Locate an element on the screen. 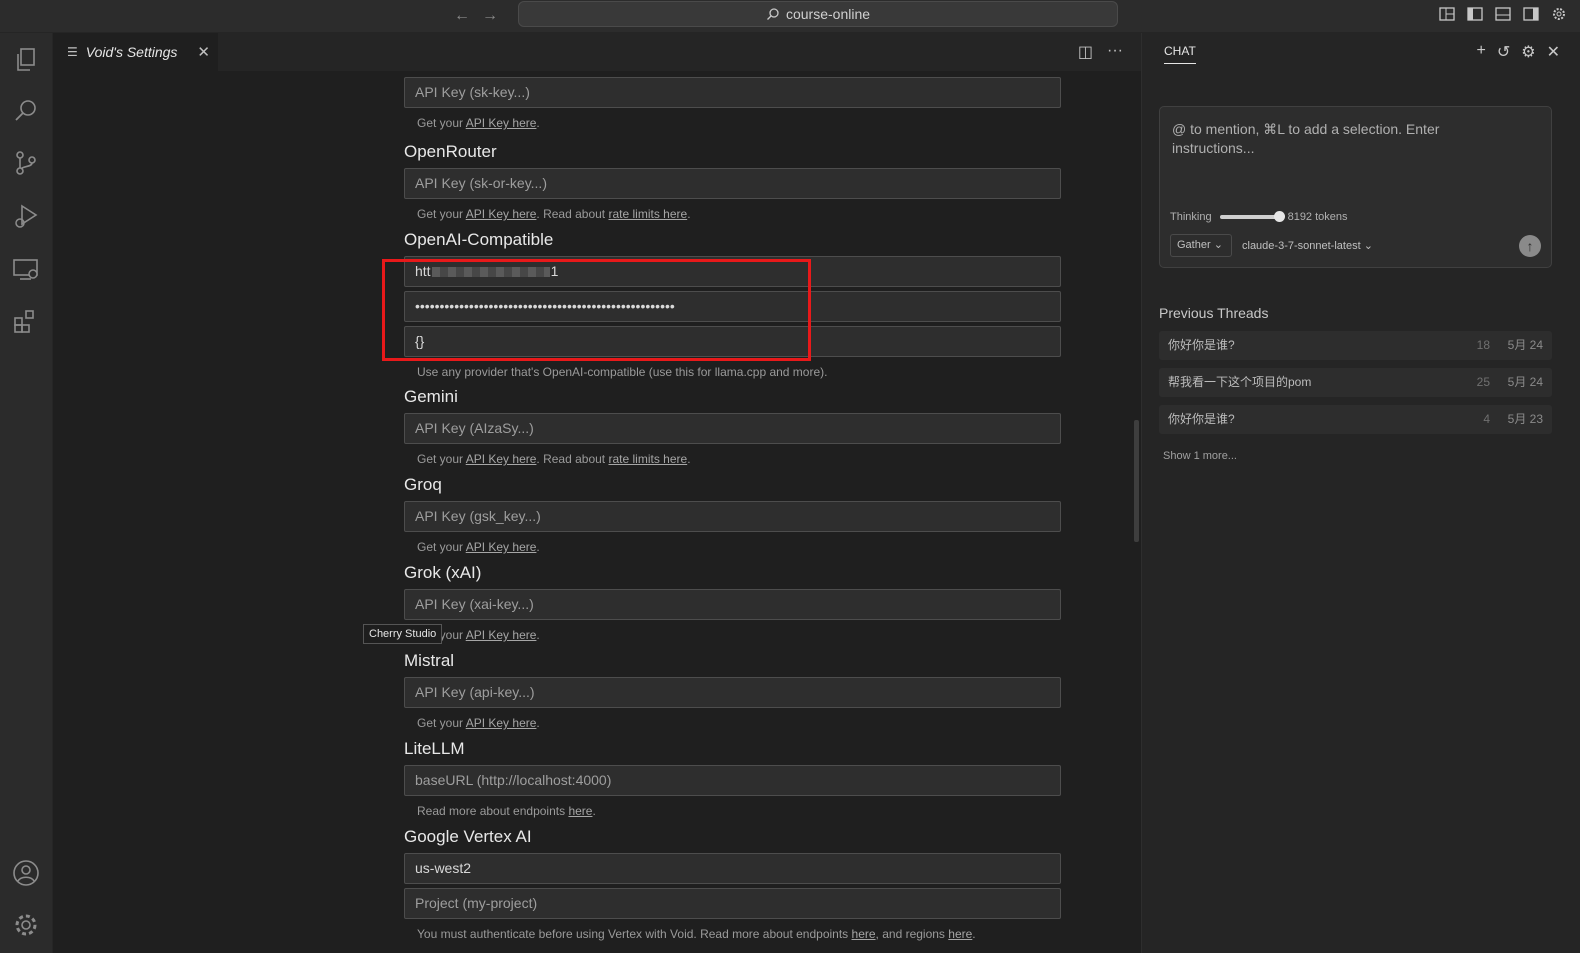 This screenshot has height=953, width=1580. provider-input: API Key (sk-key...) is located at coordinates (732, 92).